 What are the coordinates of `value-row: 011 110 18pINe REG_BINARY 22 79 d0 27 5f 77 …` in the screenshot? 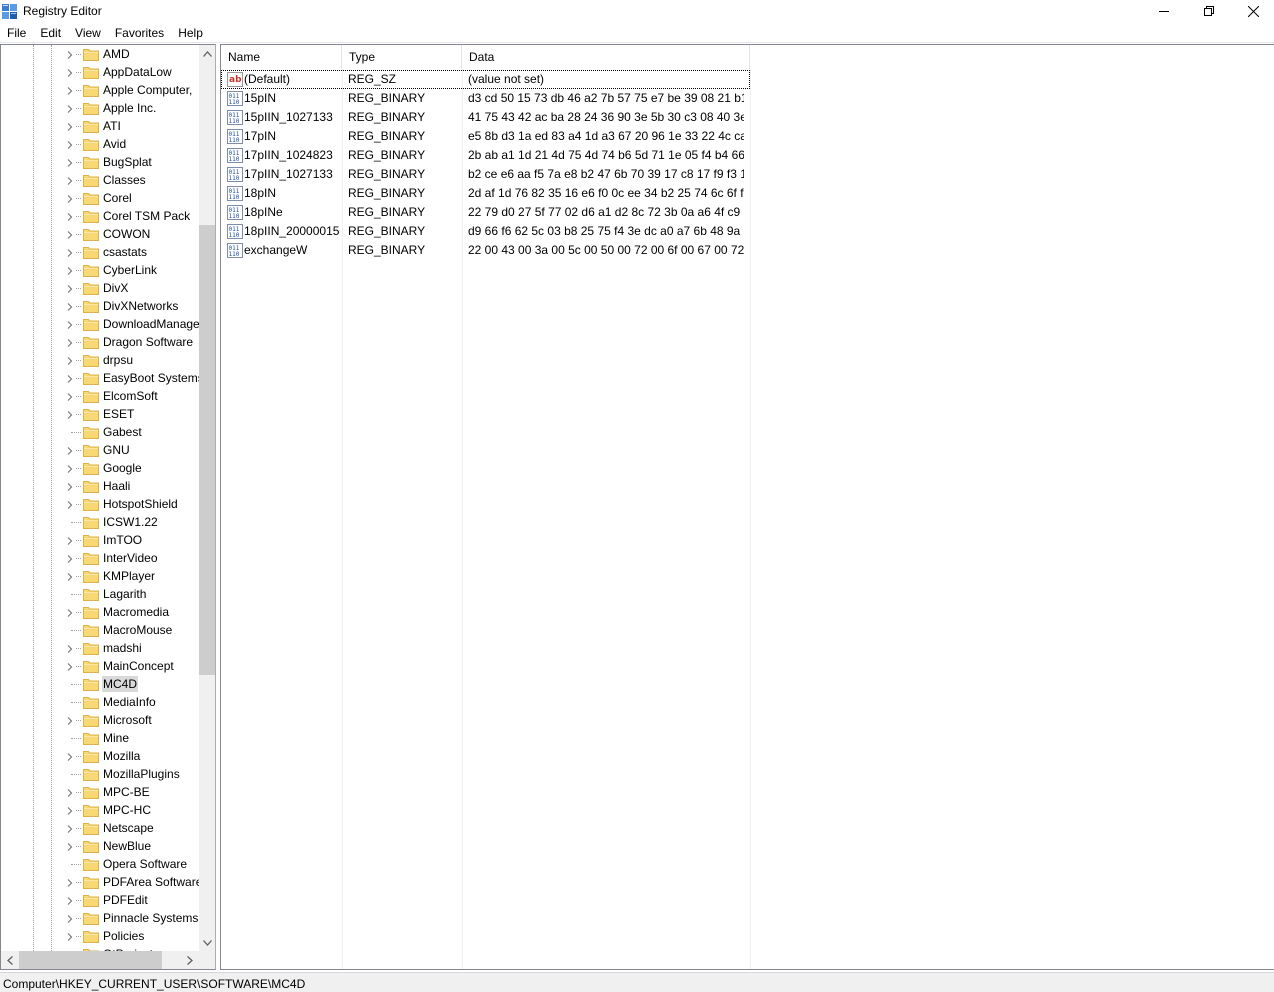 It's located at (485, 212).